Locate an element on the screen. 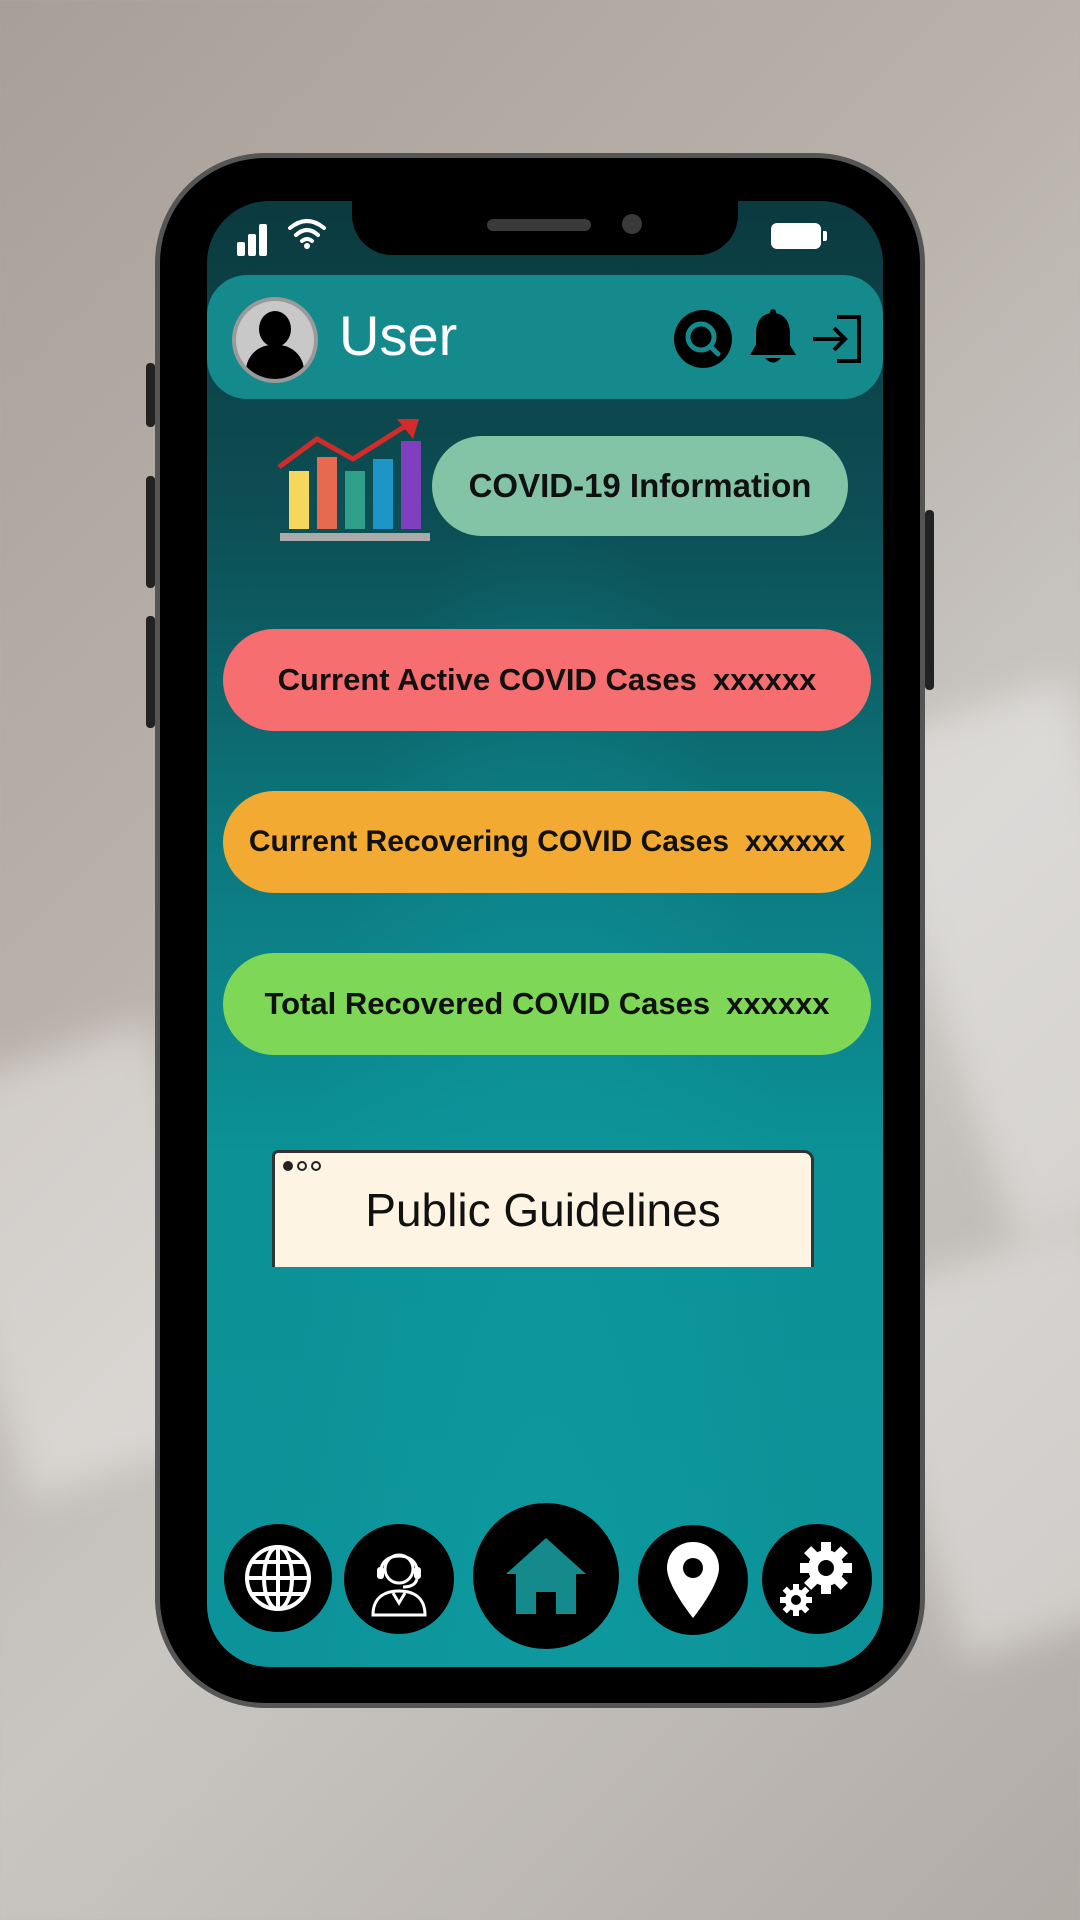  user-avatar-icon is located at coordinates (275, 340).